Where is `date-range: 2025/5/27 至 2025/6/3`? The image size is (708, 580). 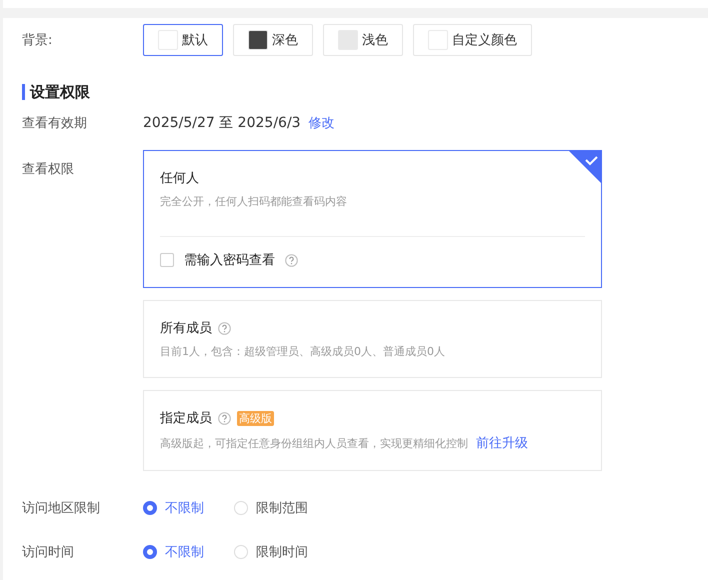 date-range: 2025/5/27 至 2025/6/3 is located at coordinates (222, 123).